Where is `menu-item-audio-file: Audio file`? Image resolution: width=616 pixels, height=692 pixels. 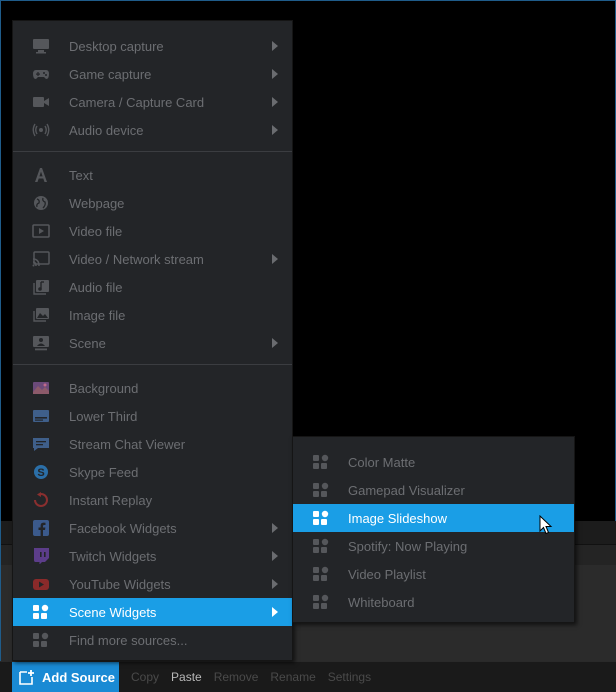 menu-item-audio-file: Audio file is located at coordinates (152, 287).